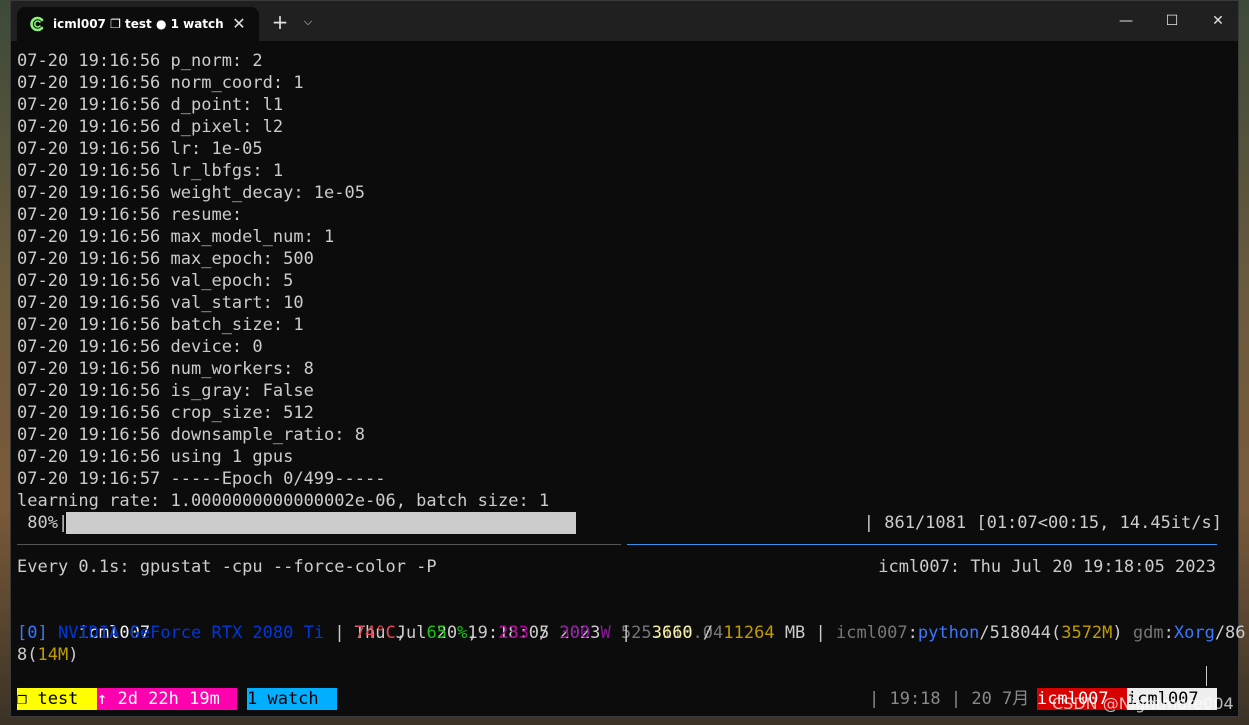  Describe the element at coordinates (805, 633) in the screenshot. I see `mem-unit: MB |` at that location.